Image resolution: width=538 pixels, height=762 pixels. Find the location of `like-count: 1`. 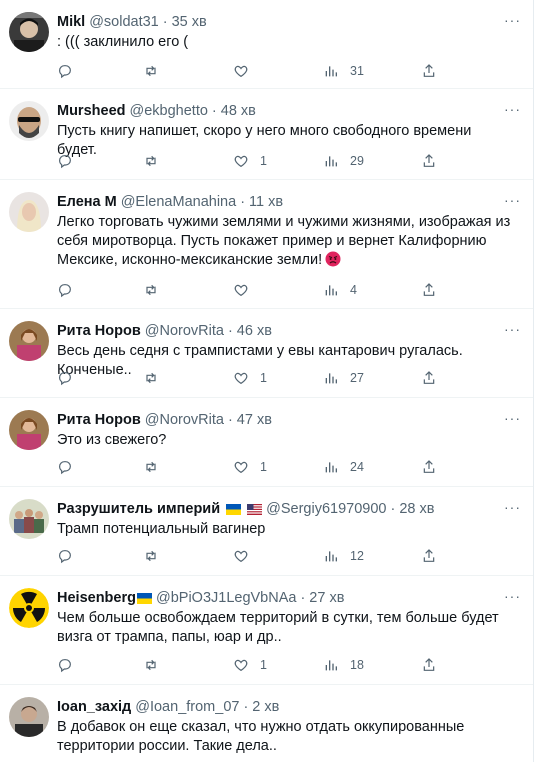

like-count: 1 is located at coordinates (263, 161).